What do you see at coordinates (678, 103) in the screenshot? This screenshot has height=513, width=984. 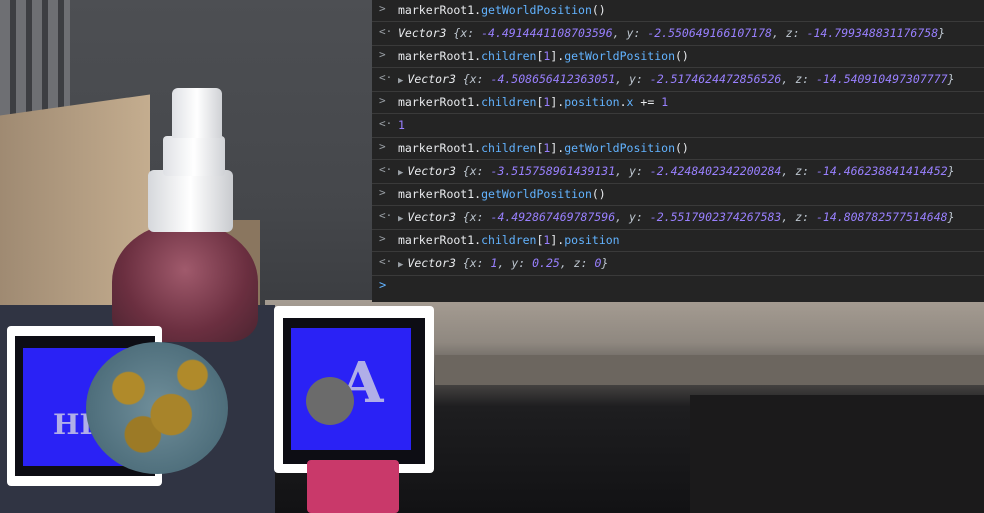 I see `console-input-row: > markerRoot1.children[1].position.x += 1` at bounding box center [678, 103].